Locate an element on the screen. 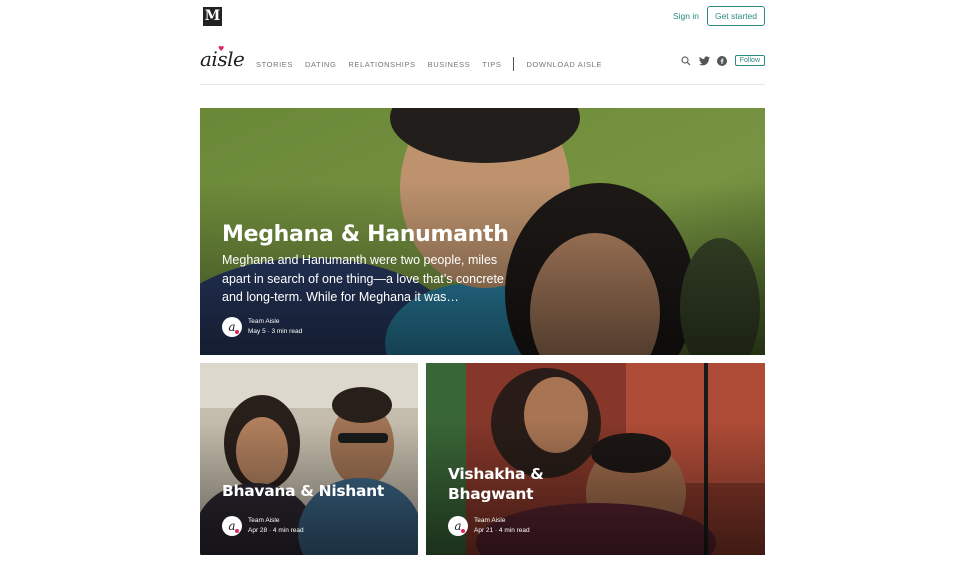  featured-title: Meghana & Hanumanth is located at coordinates (365, 234).